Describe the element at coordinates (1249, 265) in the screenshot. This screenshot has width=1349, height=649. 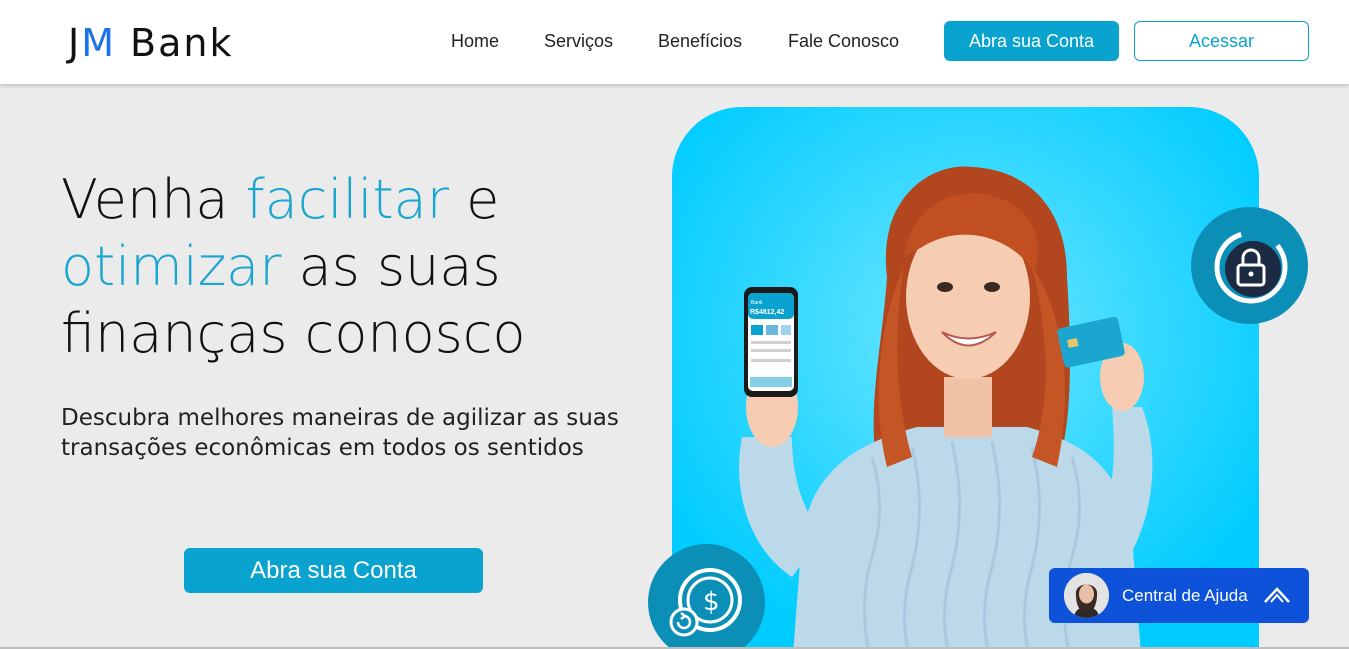
I see `lock-refresh-icon` at that location.